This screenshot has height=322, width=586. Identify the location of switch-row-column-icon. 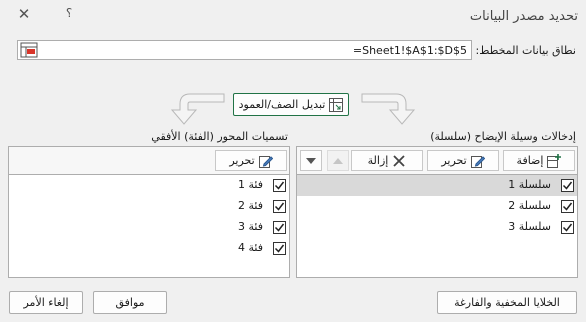
(336, 104).